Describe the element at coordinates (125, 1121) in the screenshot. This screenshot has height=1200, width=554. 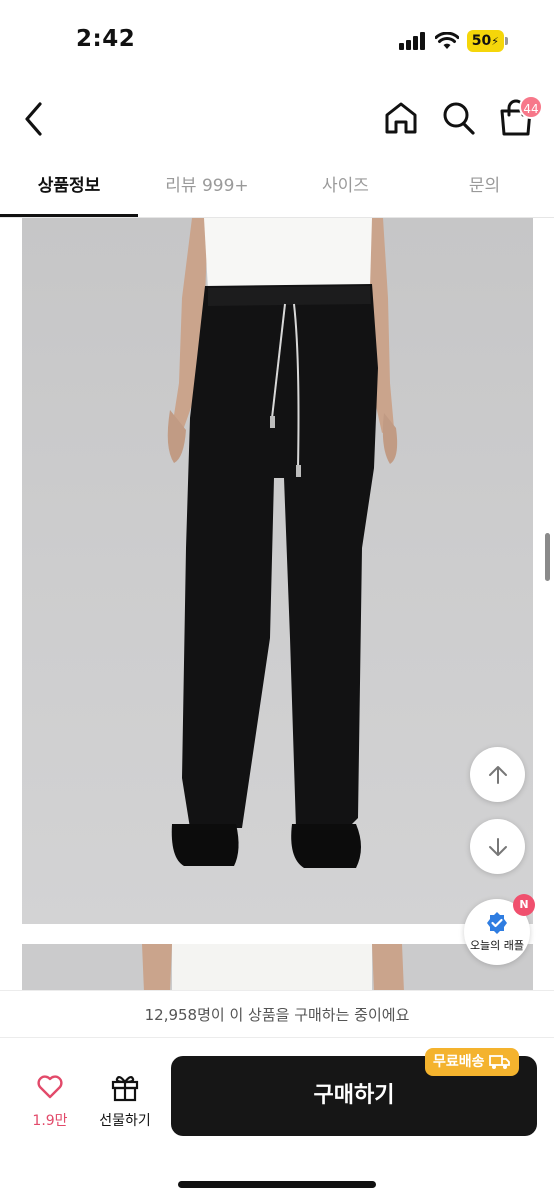
I see `gift-label: 선물하기` at that location.